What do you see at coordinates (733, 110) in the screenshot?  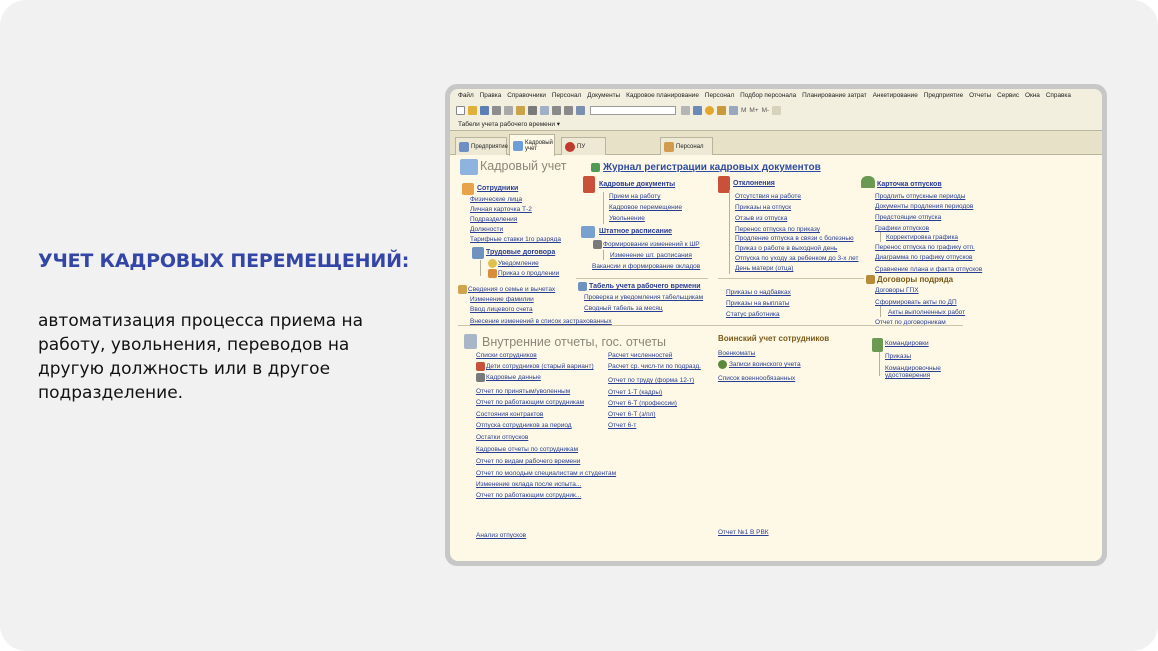 I see `calculator-icon` at bounding box center [733, 110].